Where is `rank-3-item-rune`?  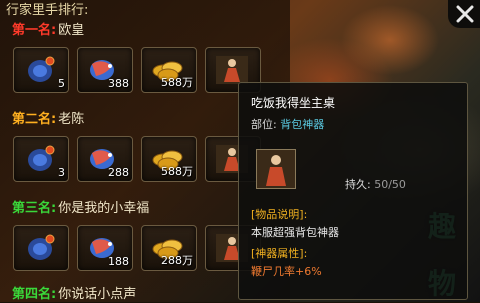
rank-3-item-rune is located at coordinates (41, 248).